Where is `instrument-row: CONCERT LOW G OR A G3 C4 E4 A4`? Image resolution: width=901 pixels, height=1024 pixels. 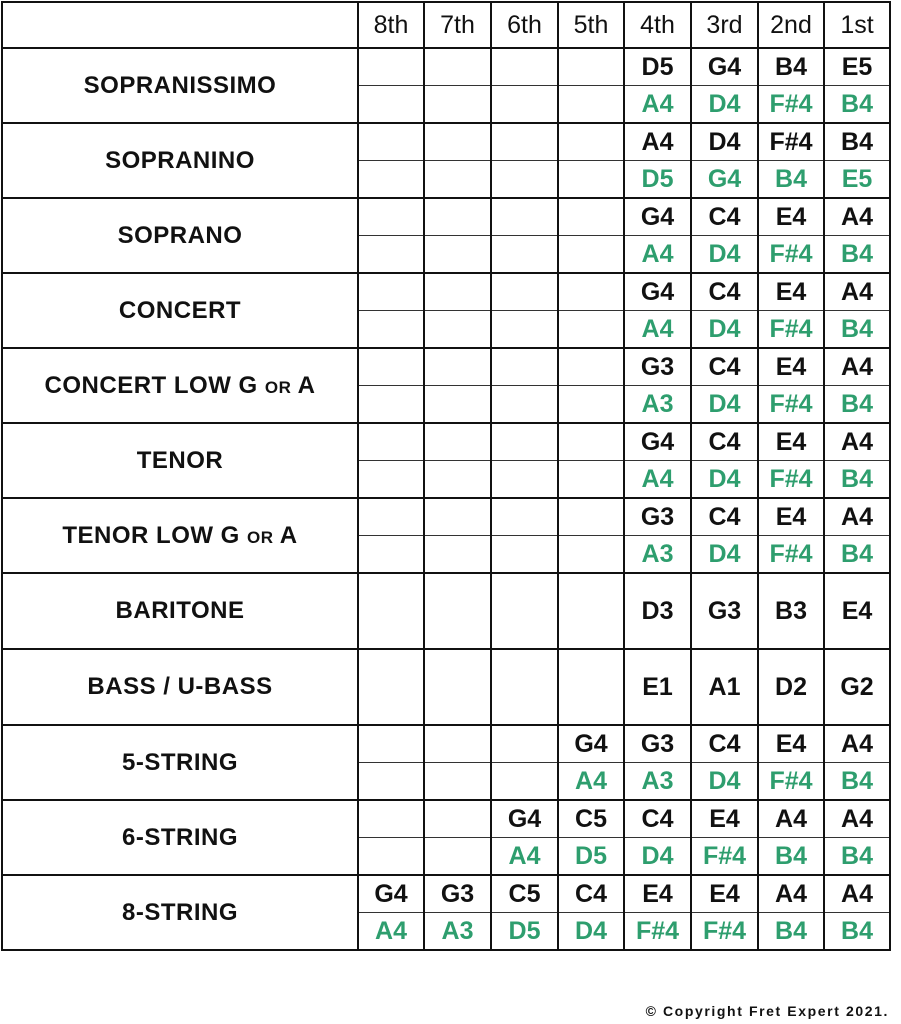
instrument-row: CONCERT LOW G OR A G3 C4 E4 A4 is located at coordinates (446, 385).